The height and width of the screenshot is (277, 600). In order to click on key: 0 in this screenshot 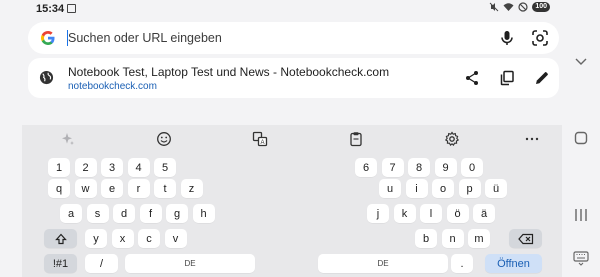, I will do `click(472, 167)`.